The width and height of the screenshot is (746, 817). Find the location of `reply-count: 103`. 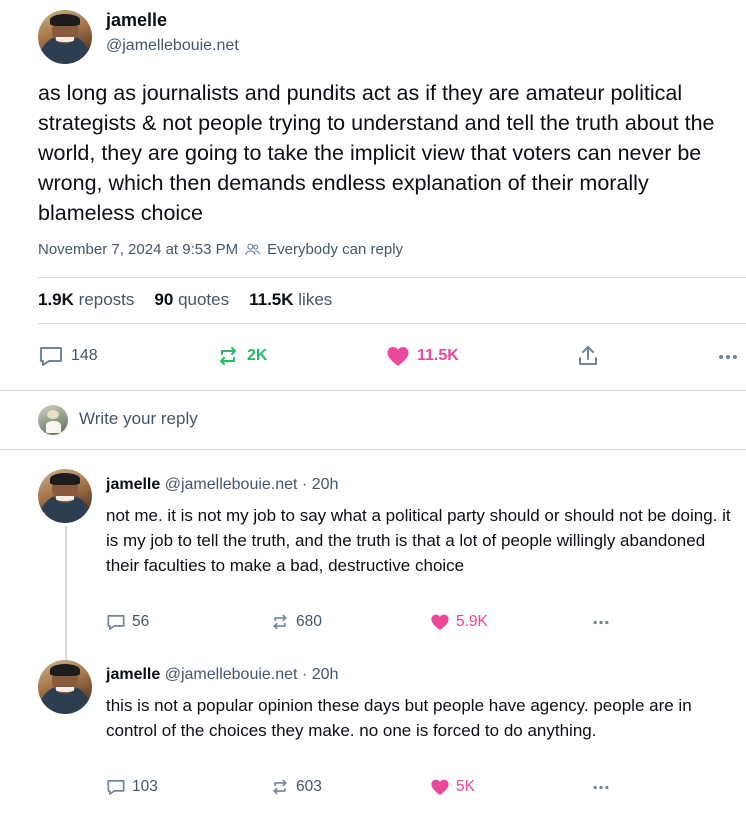

reply-count: 103 is located at coordinates (145, 786).